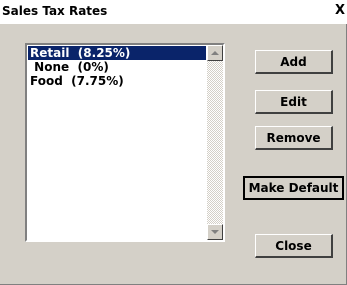 Image resolution: width=347 pixels, height=285 pixels. What do you see at coordinates (294, 246) in the screenshot?
I see `close-button: Close` at bounding box center [294, 246].